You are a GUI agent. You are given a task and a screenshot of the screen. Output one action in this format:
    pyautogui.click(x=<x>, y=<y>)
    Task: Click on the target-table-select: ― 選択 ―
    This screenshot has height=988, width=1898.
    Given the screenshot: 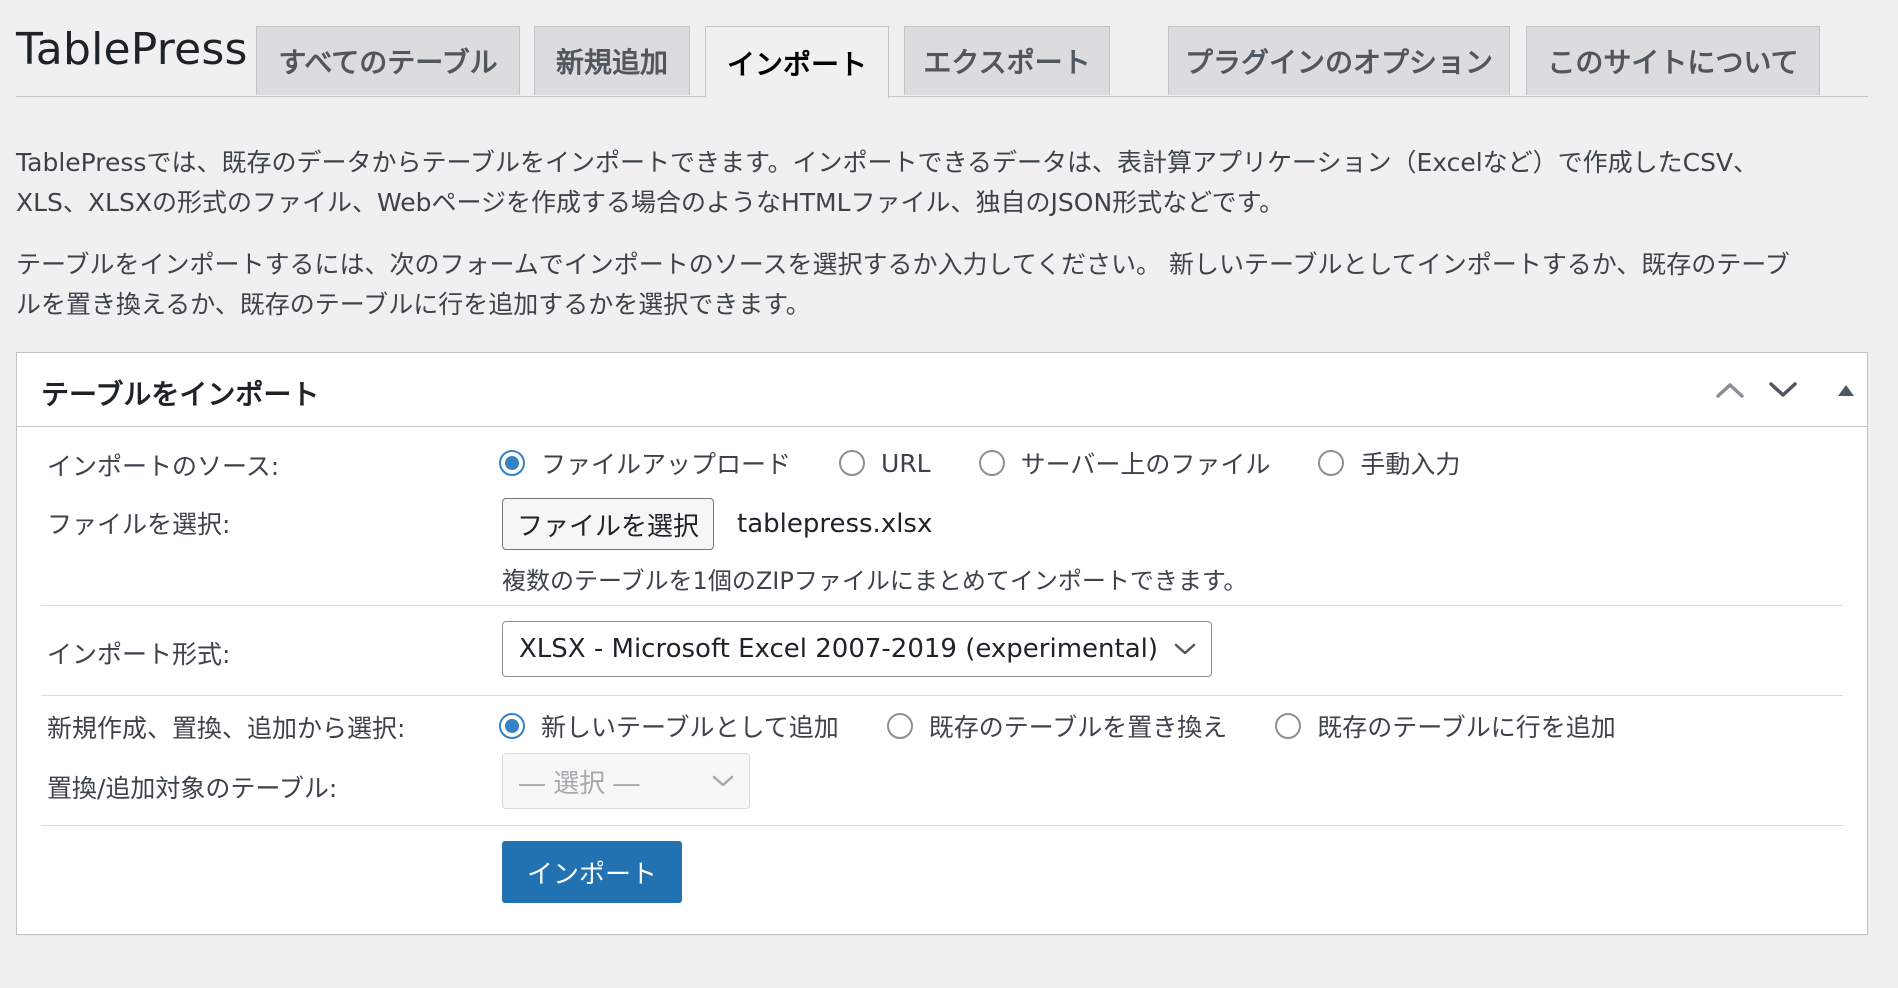 What is the action you would take?
    pyautogui.click(x=626, y=781)
    